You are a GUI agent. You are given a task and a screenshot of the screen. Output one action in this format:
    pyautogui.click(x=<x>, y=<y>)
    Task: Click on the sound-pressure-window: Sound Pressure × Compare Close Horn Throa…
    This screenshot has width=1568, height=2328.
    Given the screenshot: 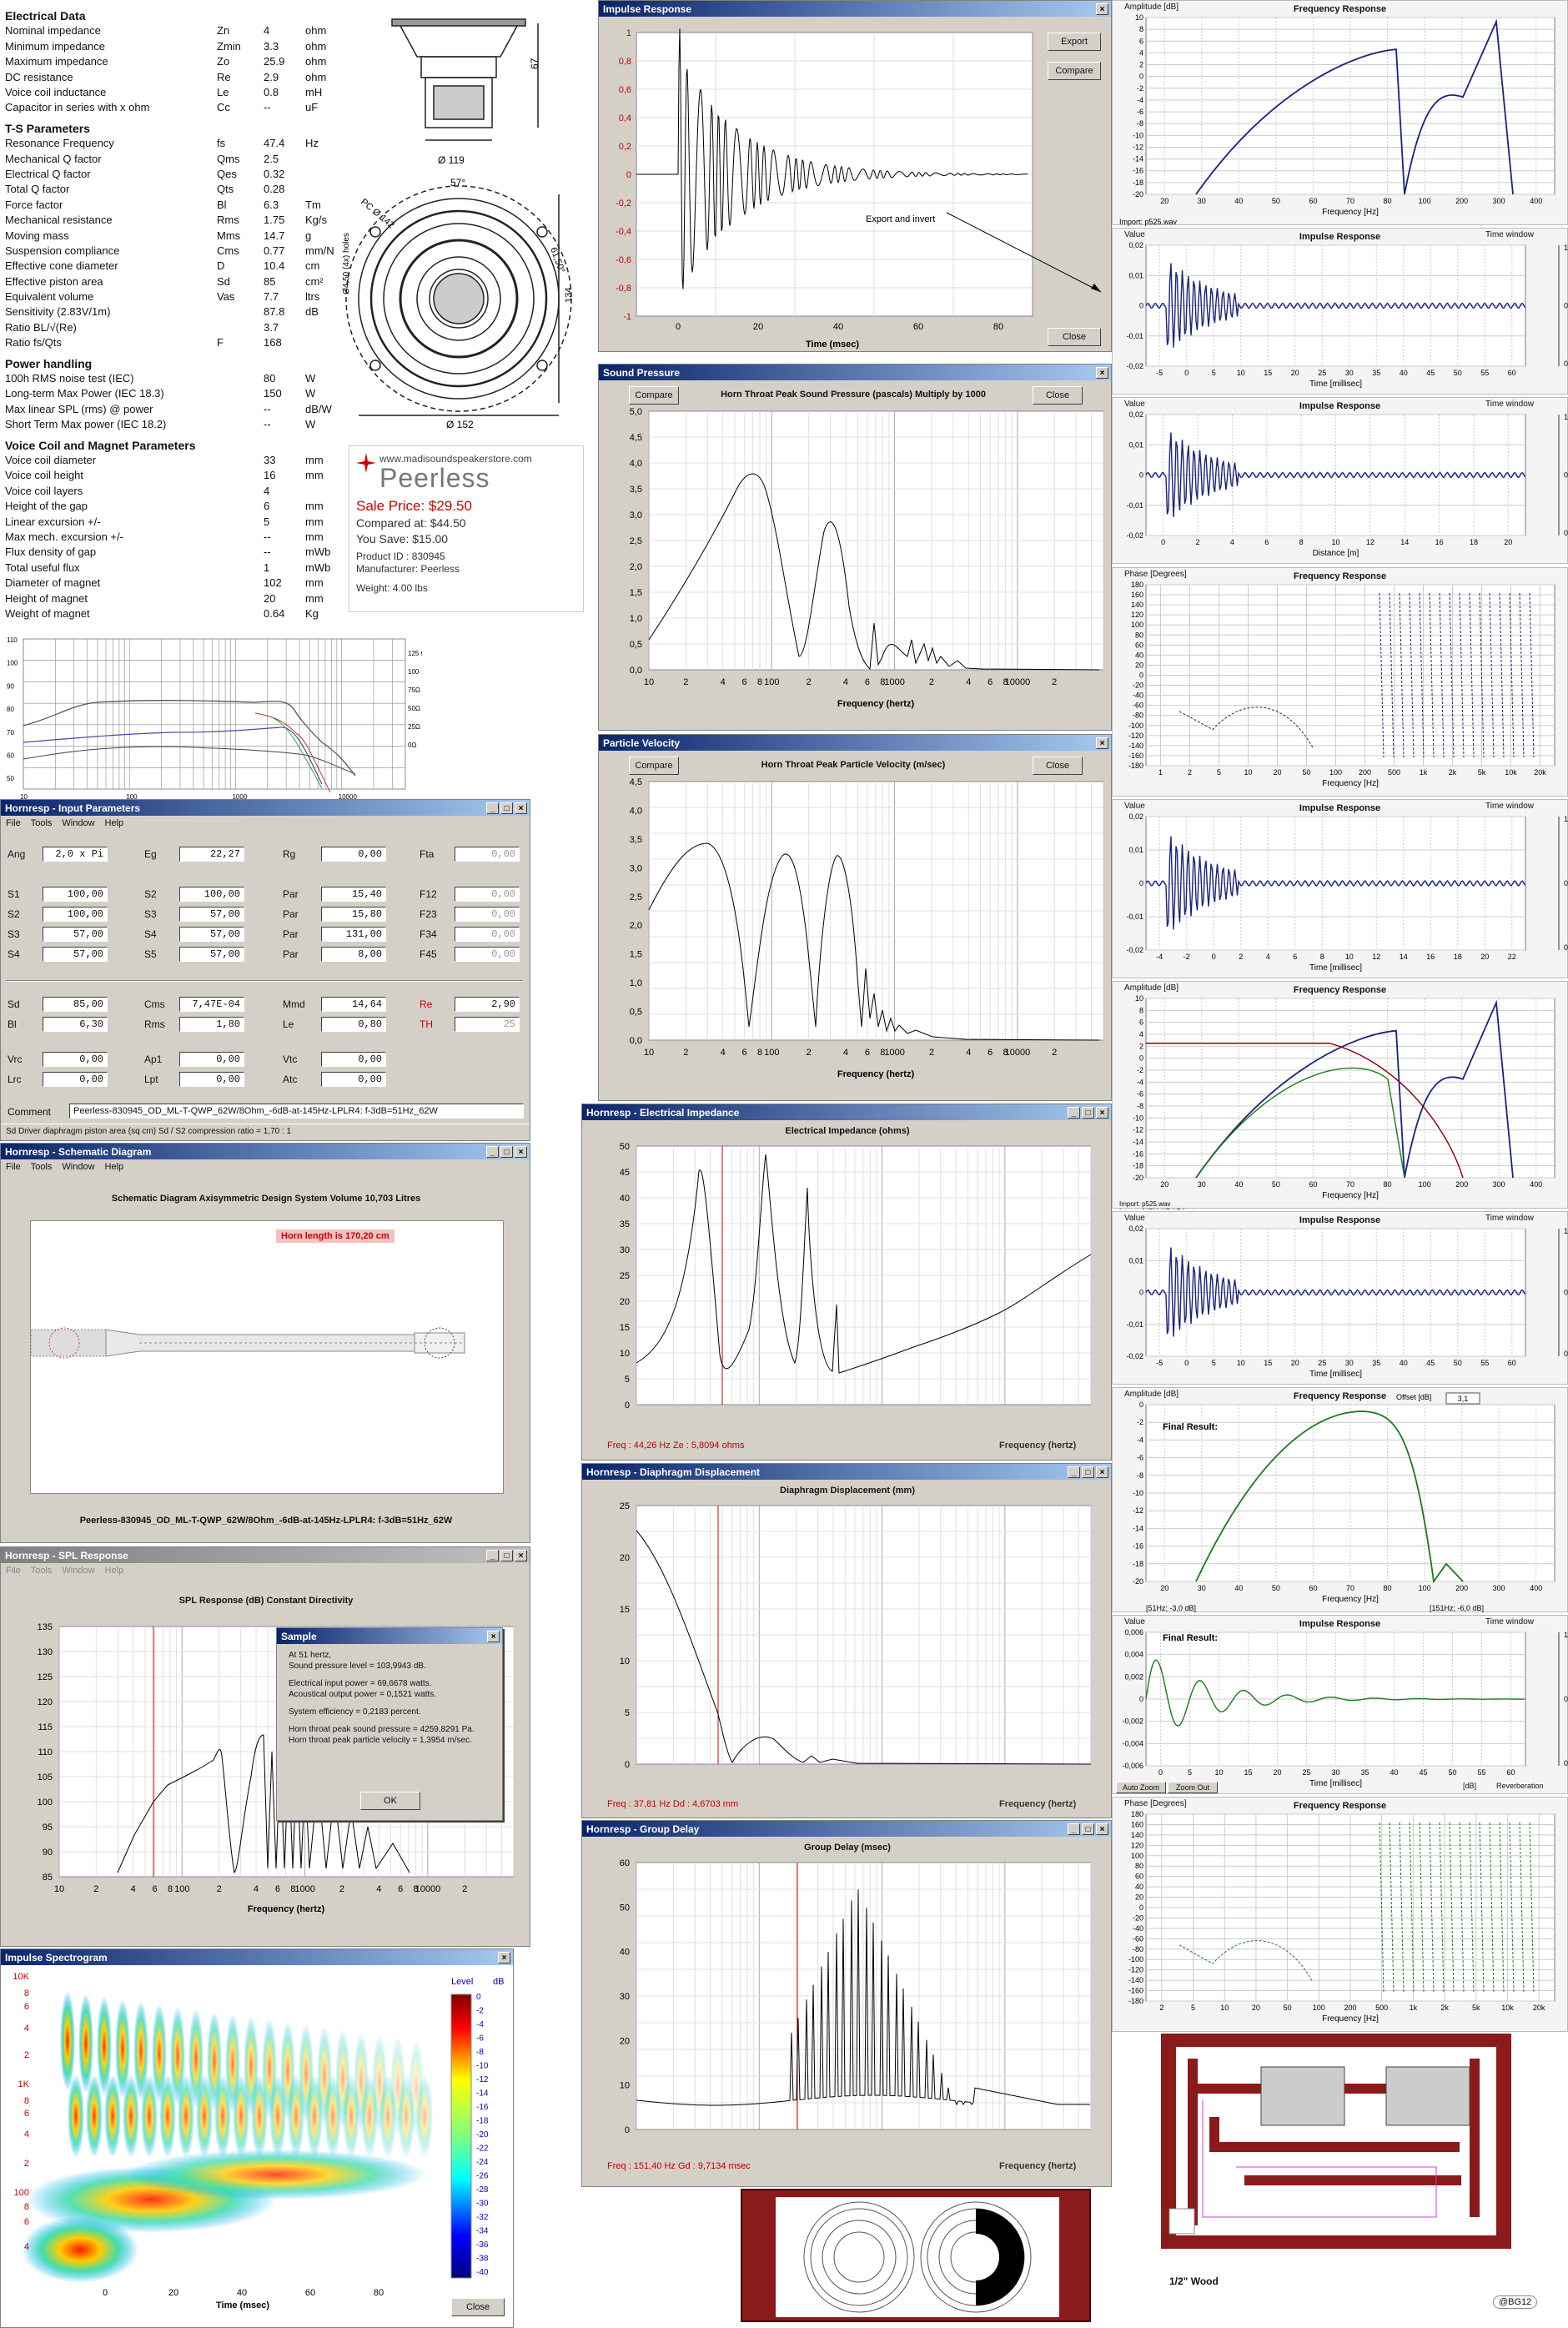 What is the action you would take?
    pyautogui.click(x=855, y=547)
    